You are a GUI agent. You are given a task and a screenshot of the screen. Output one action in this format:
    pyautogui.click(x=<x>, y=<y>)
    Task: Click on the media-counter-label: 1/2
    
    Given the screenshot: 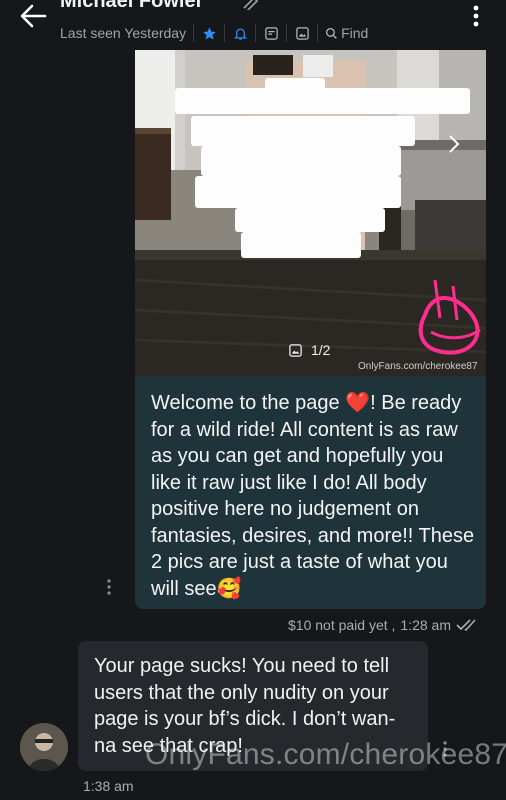 What is the action you would take?
    pyautogui.click(x=321, y=350)
    